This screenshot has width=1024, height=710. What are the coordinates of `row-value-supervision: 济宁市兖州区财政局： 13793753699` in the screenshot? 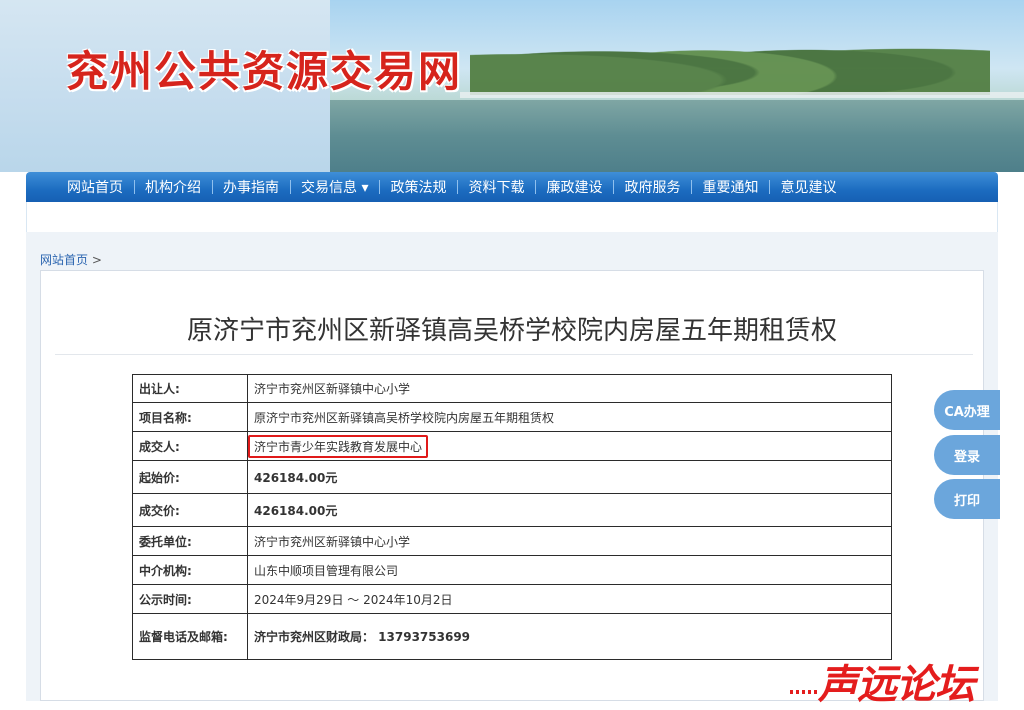 It's located at (569, 636).